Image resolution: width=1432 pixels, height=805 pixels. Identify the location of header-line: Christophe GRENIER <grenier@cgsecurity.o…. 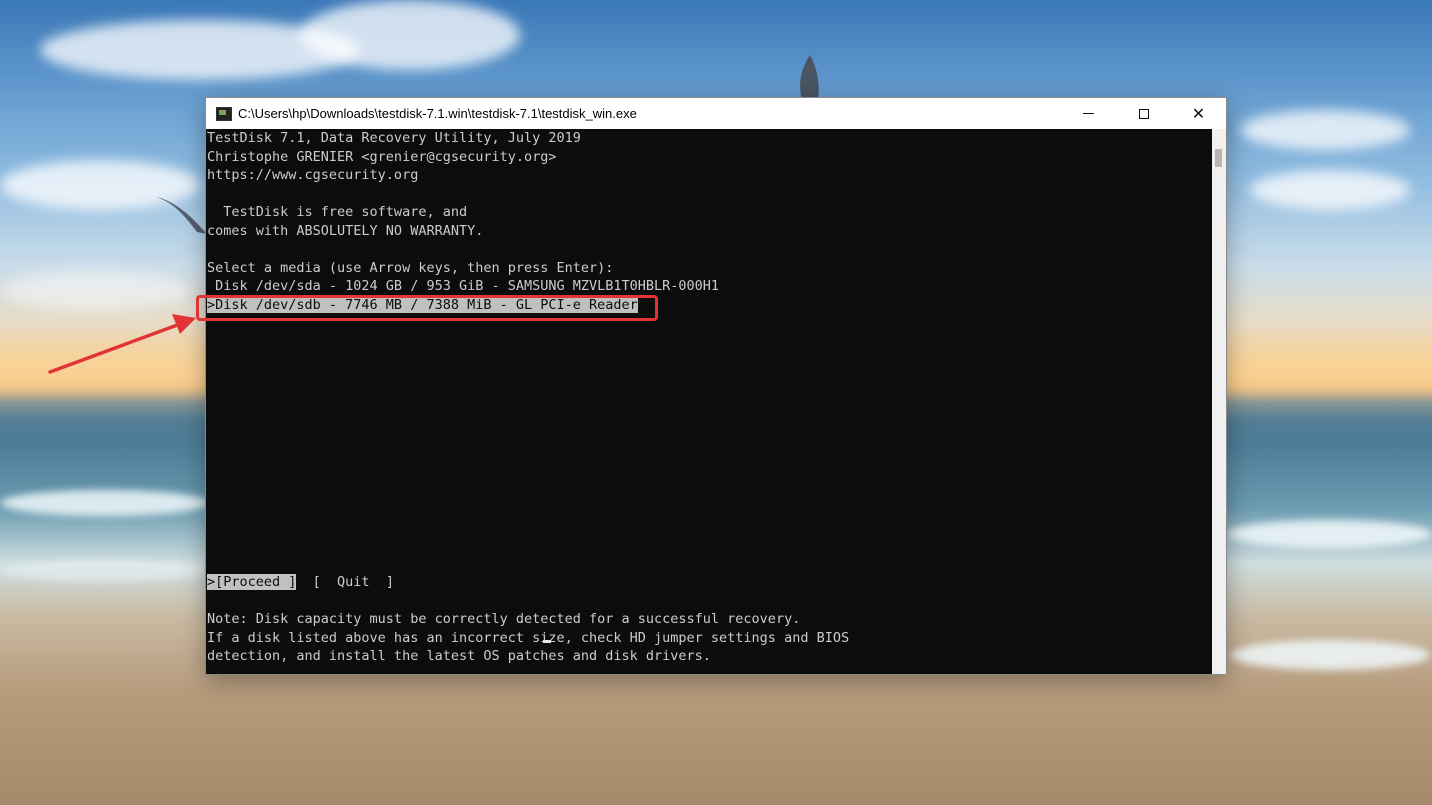
(382, 156).